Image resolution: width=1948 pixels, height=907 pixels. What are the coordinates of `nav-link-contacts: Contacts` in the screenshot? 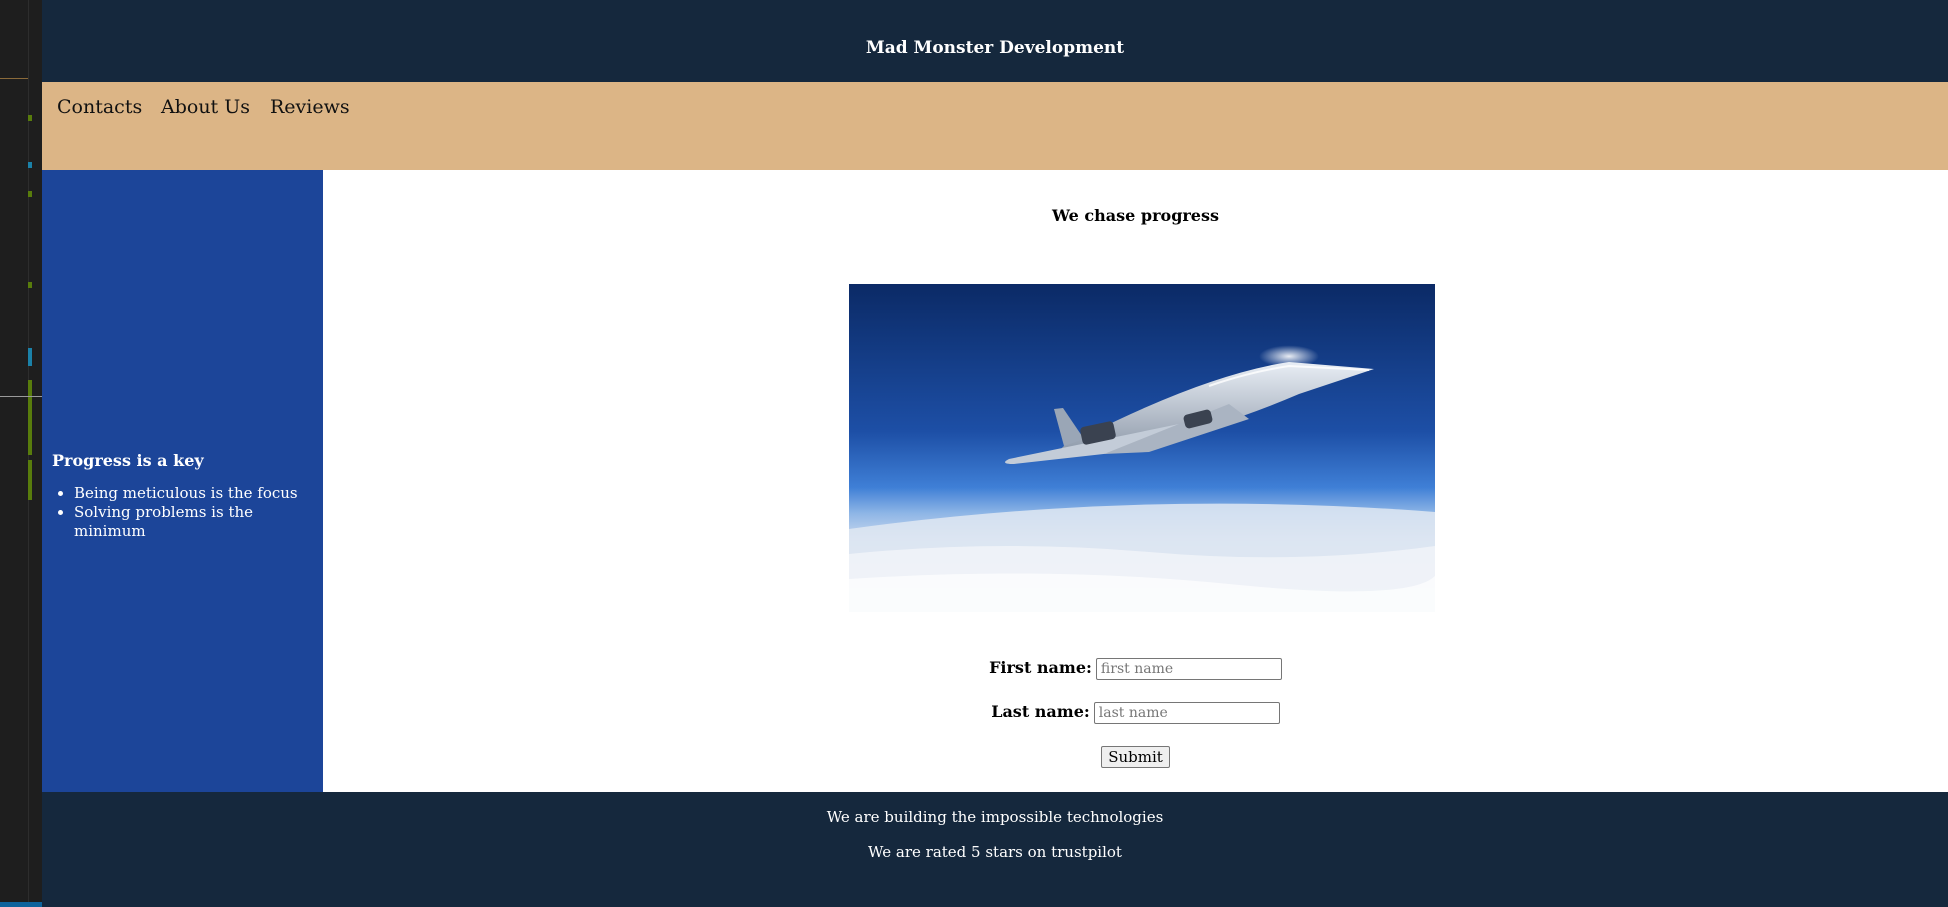 It's located at (99, 107).